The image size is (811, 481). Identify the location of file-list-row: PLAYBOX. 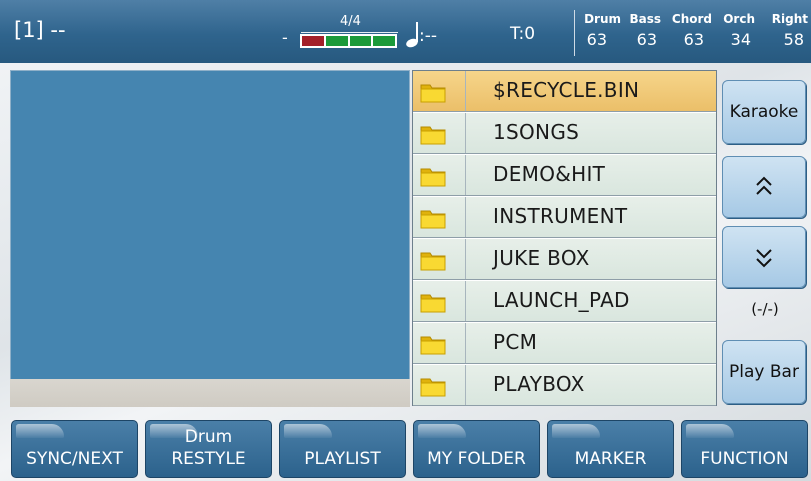
(564, 385).